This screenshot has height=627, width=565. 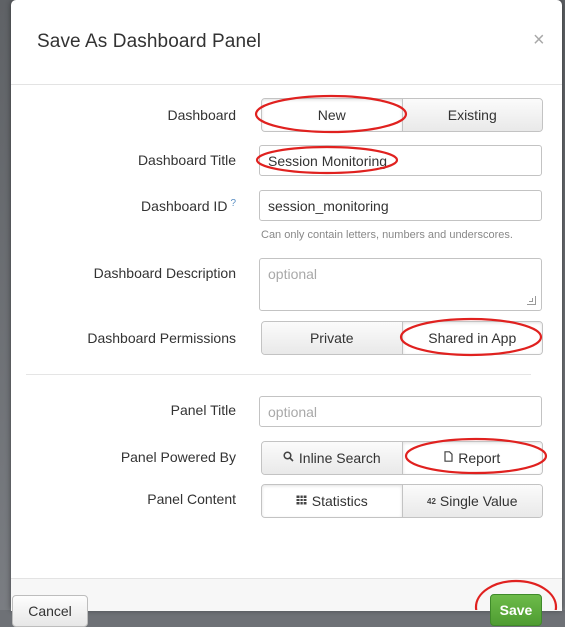 I want to click on dashboard-label: Dashboard, so click(x=202, y=115).